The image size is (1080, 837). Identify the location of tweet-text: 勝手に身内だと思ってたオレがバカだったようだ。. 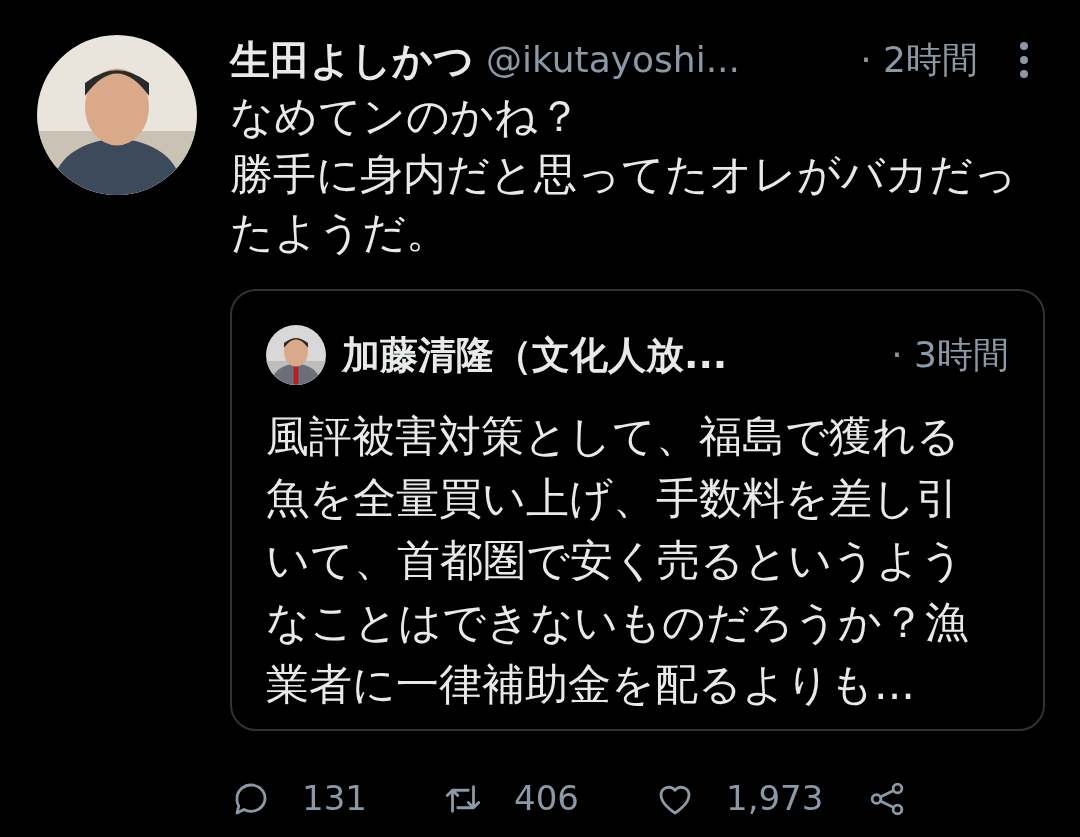
(624, 203).